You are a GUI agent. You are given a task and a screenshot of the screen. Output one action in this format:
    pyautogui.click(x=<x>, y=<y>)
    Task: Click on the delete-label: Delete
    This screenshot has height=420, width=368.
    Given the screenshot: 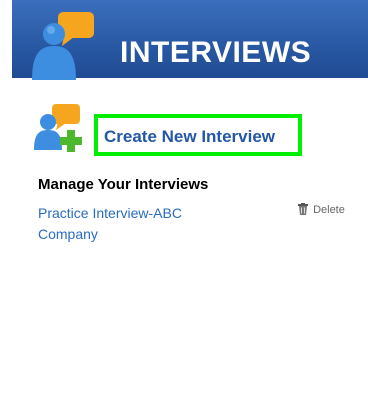 What is the action you would take?
    pyautogui.click(x=329, y=210)
    